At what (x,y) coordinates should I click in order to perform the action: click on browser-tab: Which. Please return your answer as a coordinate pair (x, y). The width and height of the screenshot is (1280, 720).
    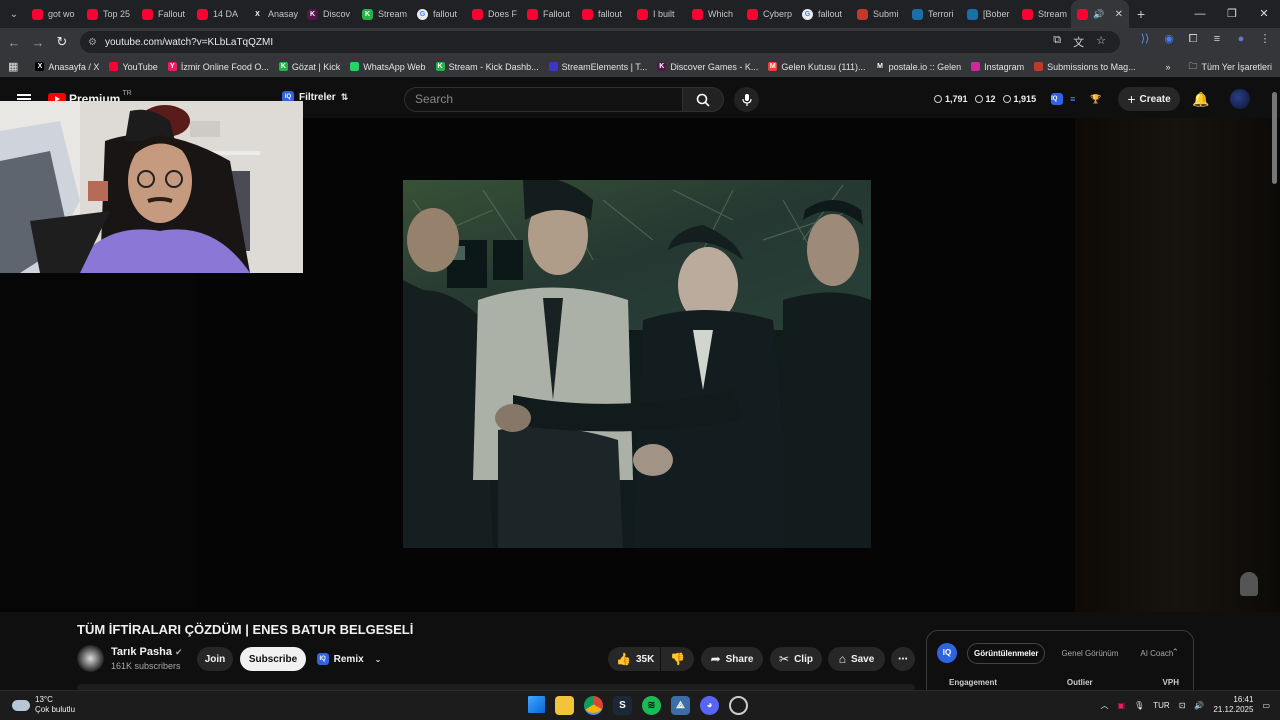
    Looking at the image, I should click on (713, 14).